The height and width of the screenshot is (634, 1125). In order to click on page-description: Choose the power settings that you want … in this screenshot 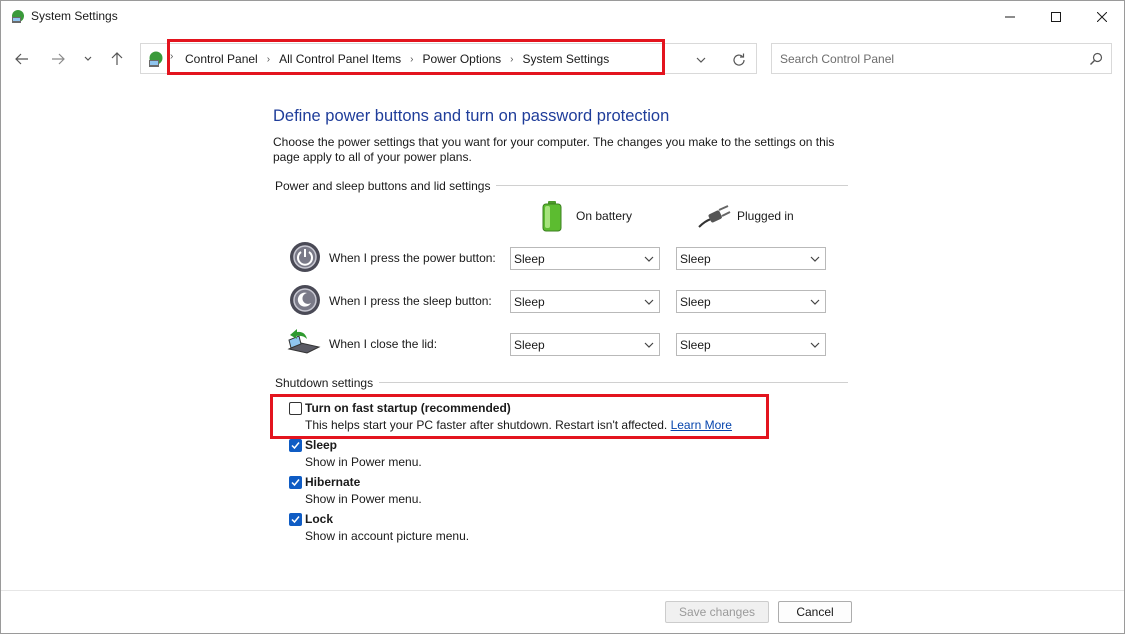, I will do `click(554, 149)`.